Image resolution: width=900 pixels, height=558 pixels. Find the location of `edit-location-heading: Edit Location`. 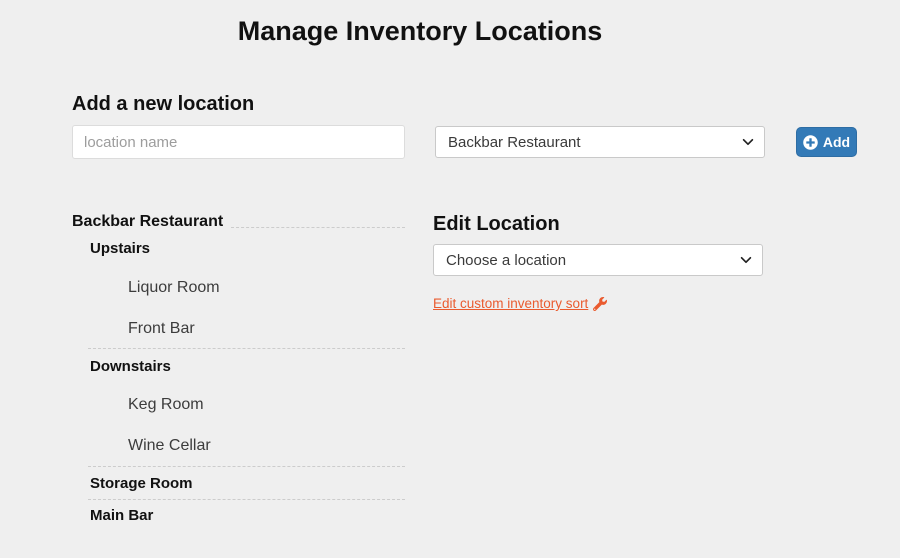

edit-location-heading: Edit Location is located at coordinates (496, 224).